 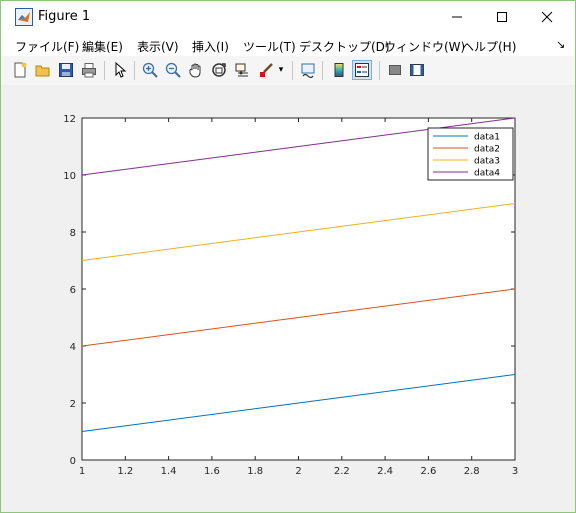 What do you see at coordinates (487, 162) in the screenshot?
I see `legend-label: data3` at bounding box center [487, 162].